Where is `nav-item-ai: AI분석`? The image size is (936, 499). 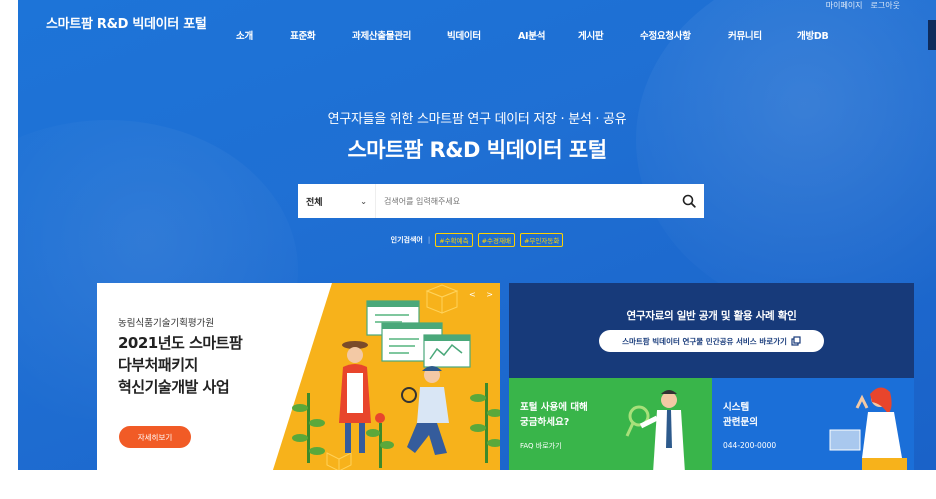 nav-item-ai: AI분석 is located at coordinates (531, 35).